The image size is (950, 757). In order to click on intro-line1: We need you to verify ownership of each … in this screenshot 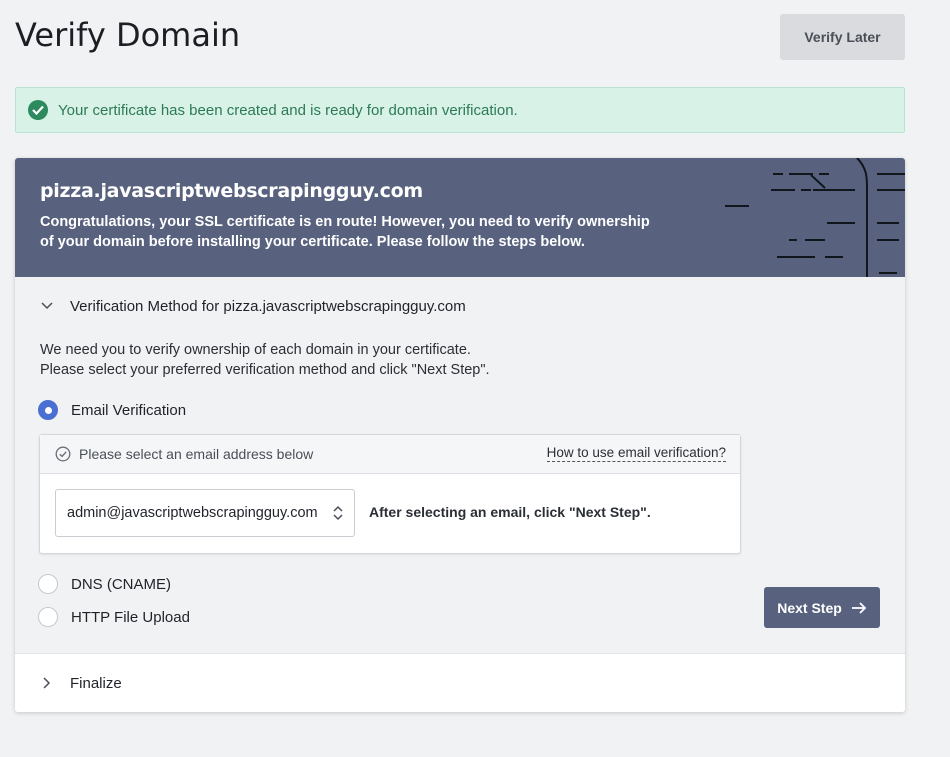, I will do `click(255, 350)`.